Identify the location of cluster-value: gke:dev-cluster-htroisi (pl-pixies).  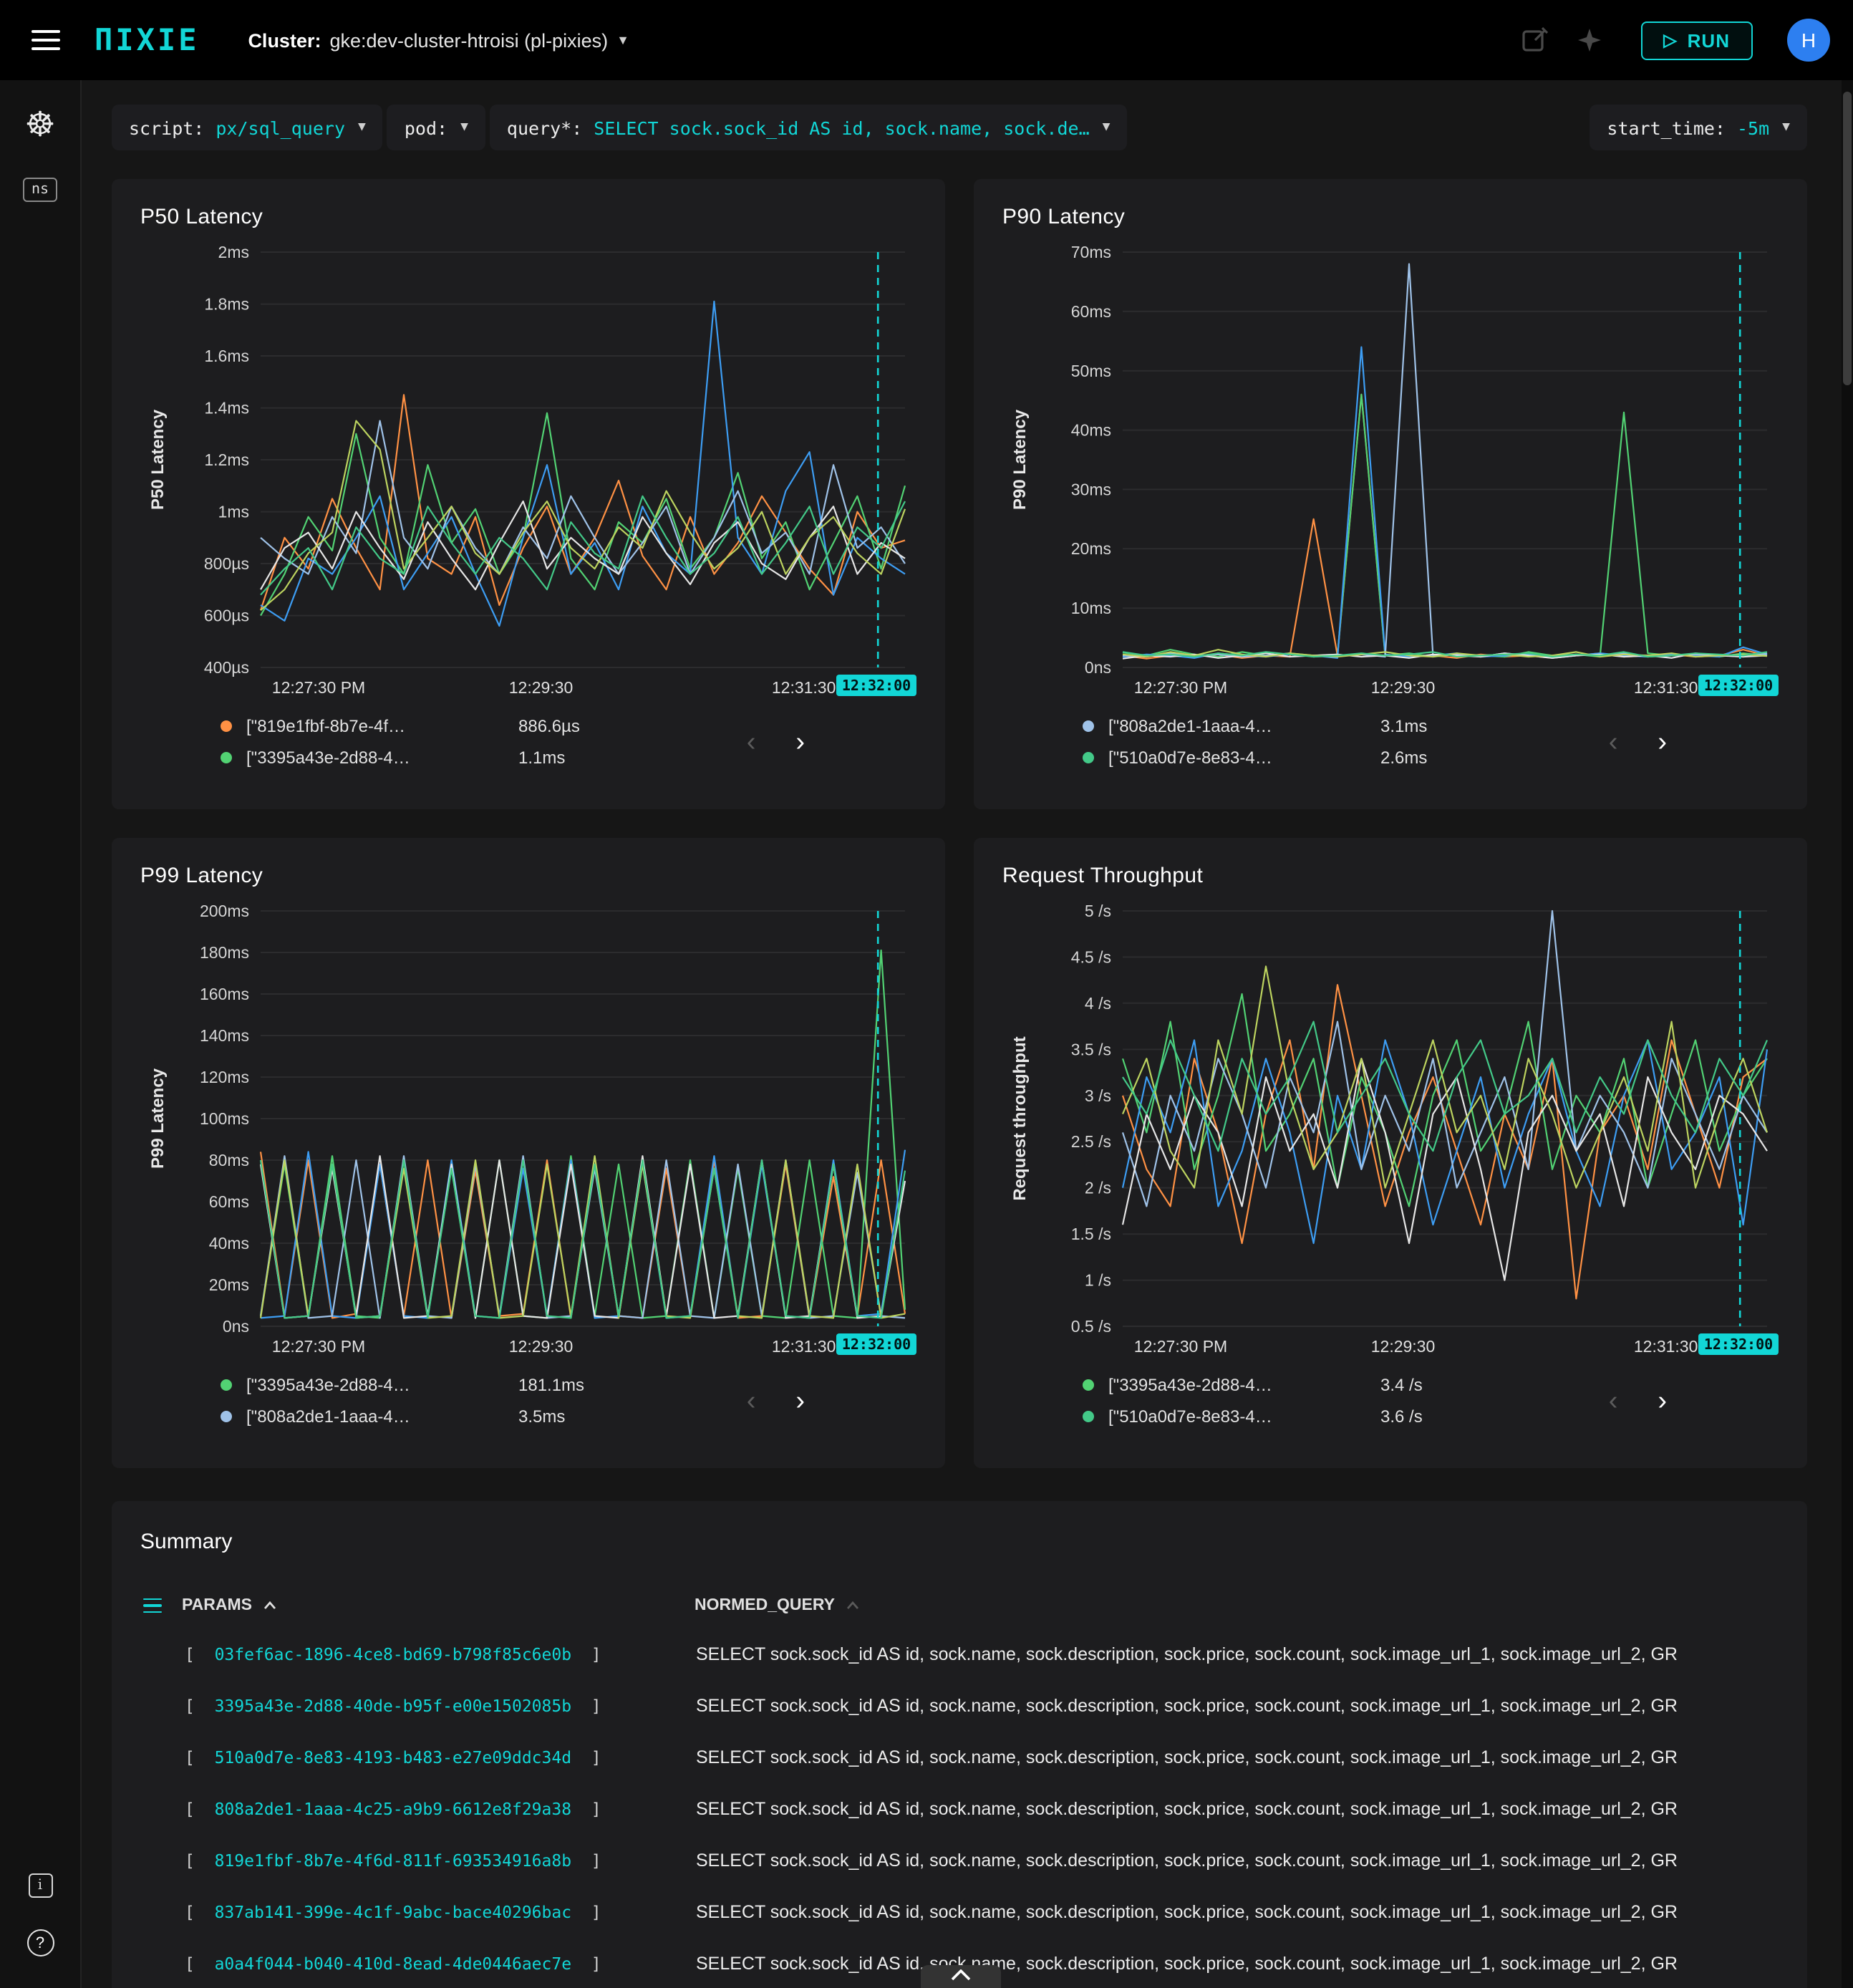
(469, 40).